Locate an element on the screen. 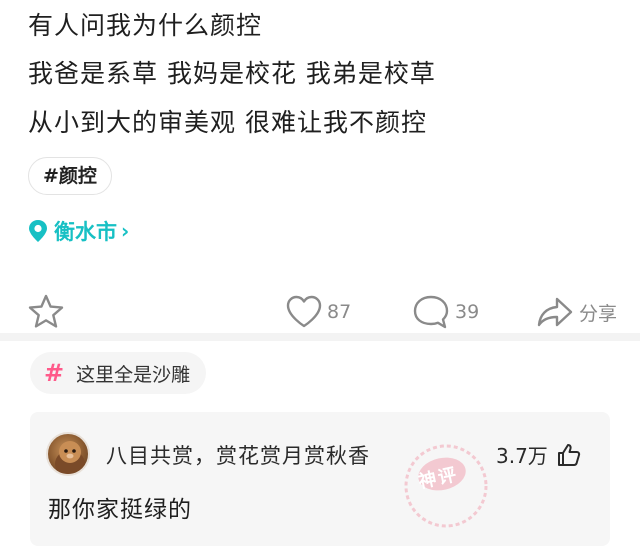  share-button: 分享 is located at coordinates (576, 312).